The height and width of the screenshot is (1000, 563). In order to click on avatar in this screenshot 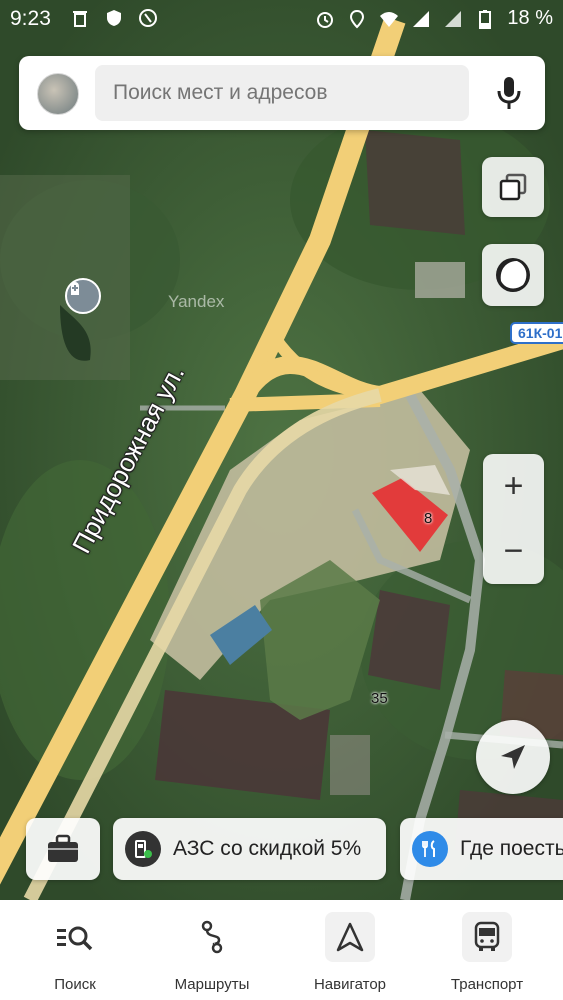, I will do `click(58, 94)`.